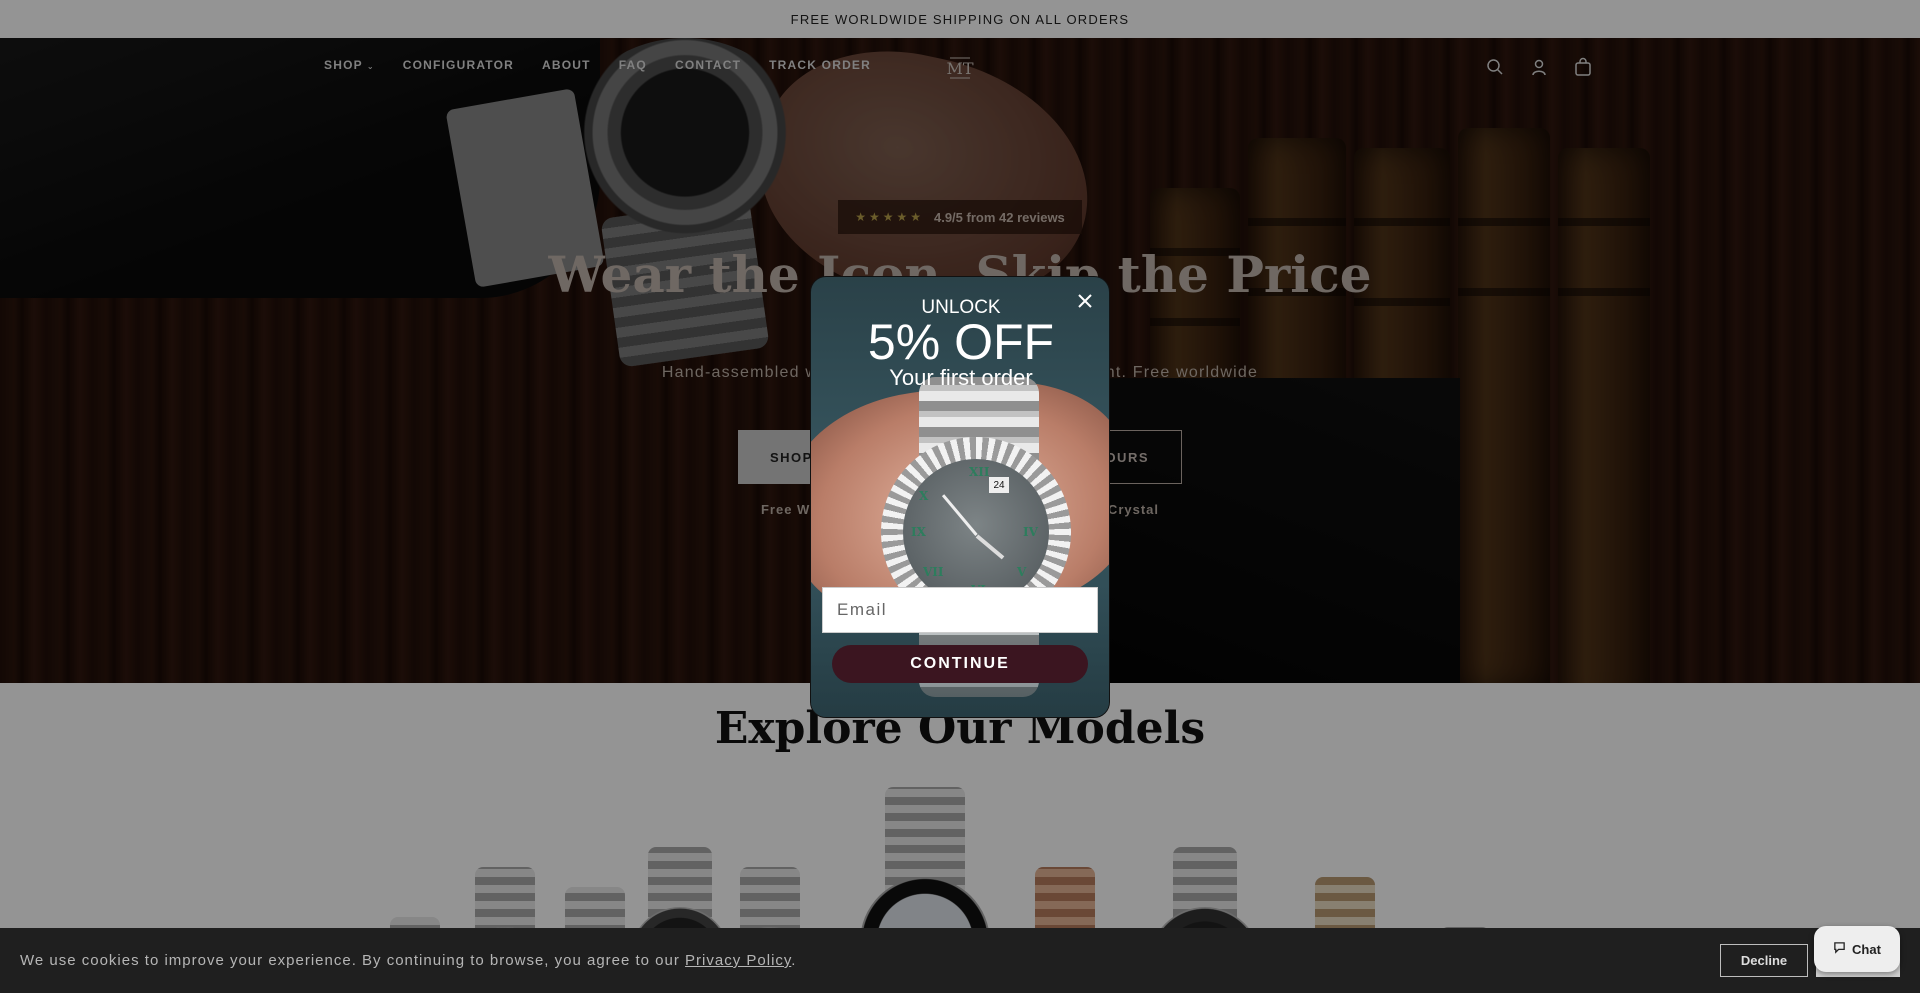 The width and height of the screenshot is (1920, 993). Describe the element at coordinates (1764, 960) in the screenshot. I see `decline-button: Decline` at that location.